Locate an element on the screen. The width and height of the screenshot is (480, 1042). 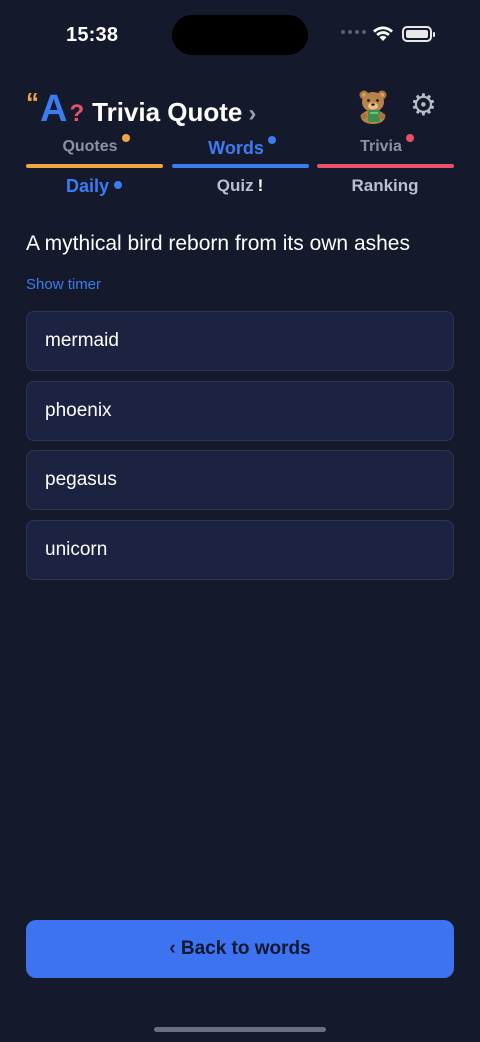
answer-option: unicorn is located at coordinates (240, 550).